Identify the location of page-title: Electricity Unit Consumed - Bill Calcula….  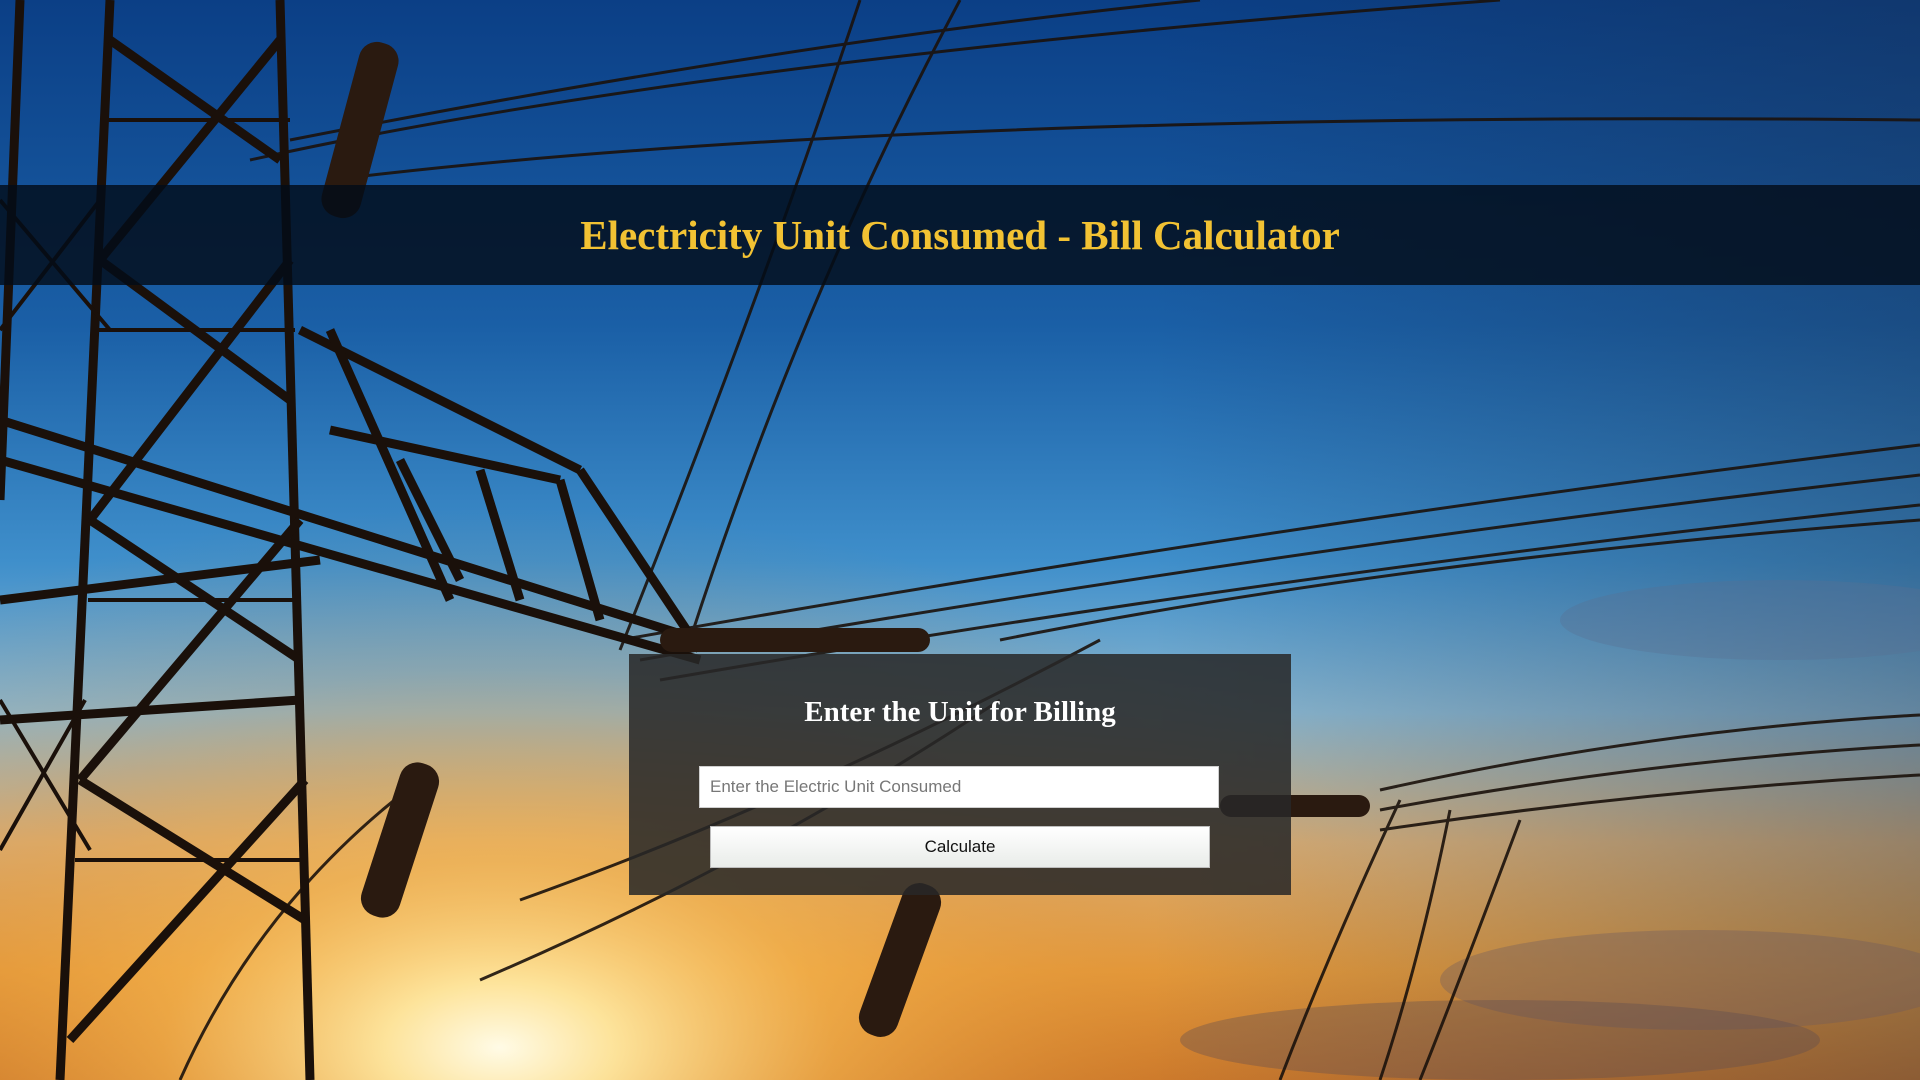
(960, 235).